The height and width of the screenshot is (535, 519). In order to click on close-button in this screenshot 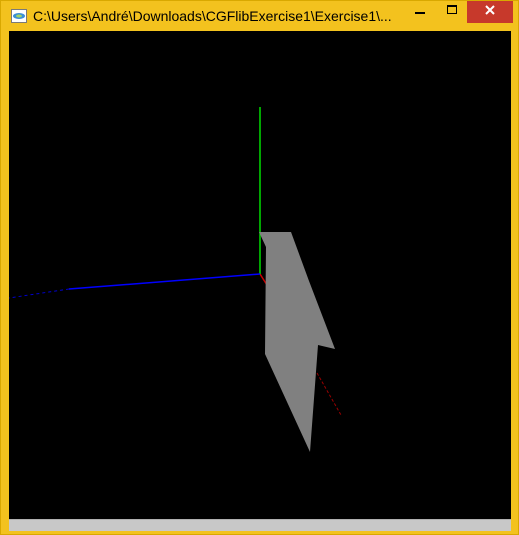, I will do `click(490, 12)`.